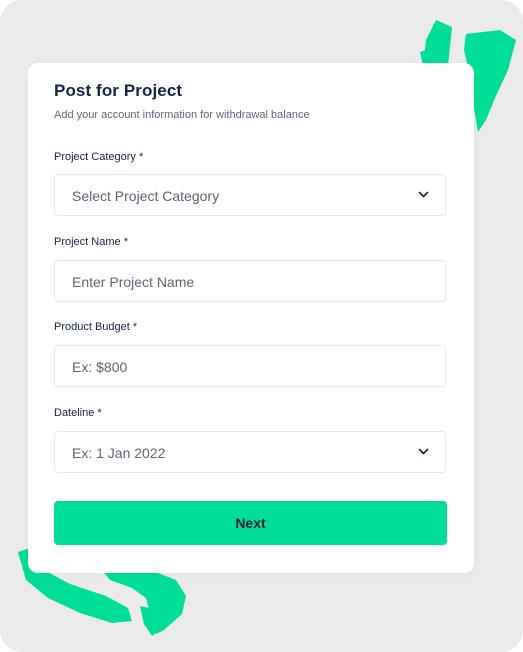  Describe the element at coordinates (78, 413) in the screenshot. I see `dateline-label: Dateline *` at that location.